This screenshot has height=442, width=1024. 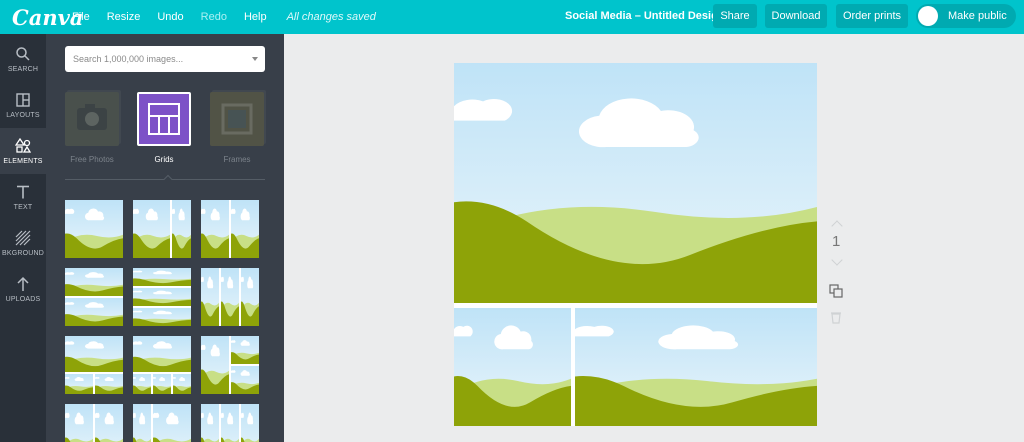 What do you see at coordinates (23, 207) in the screenshot?
I see `rail-label: TEXT` at bounding box center [23, 207].